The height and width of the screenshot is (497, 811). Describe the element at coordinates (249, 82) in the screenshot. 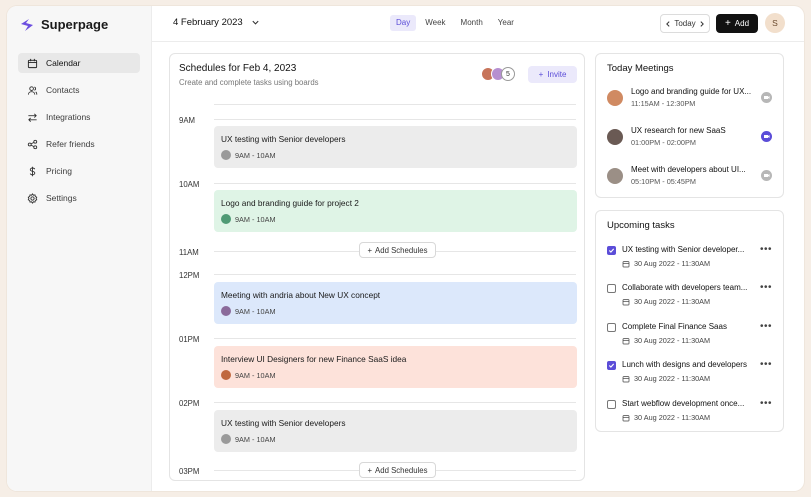

I see `schedule-subtitle: Create and complete tasks using boards` at that location.